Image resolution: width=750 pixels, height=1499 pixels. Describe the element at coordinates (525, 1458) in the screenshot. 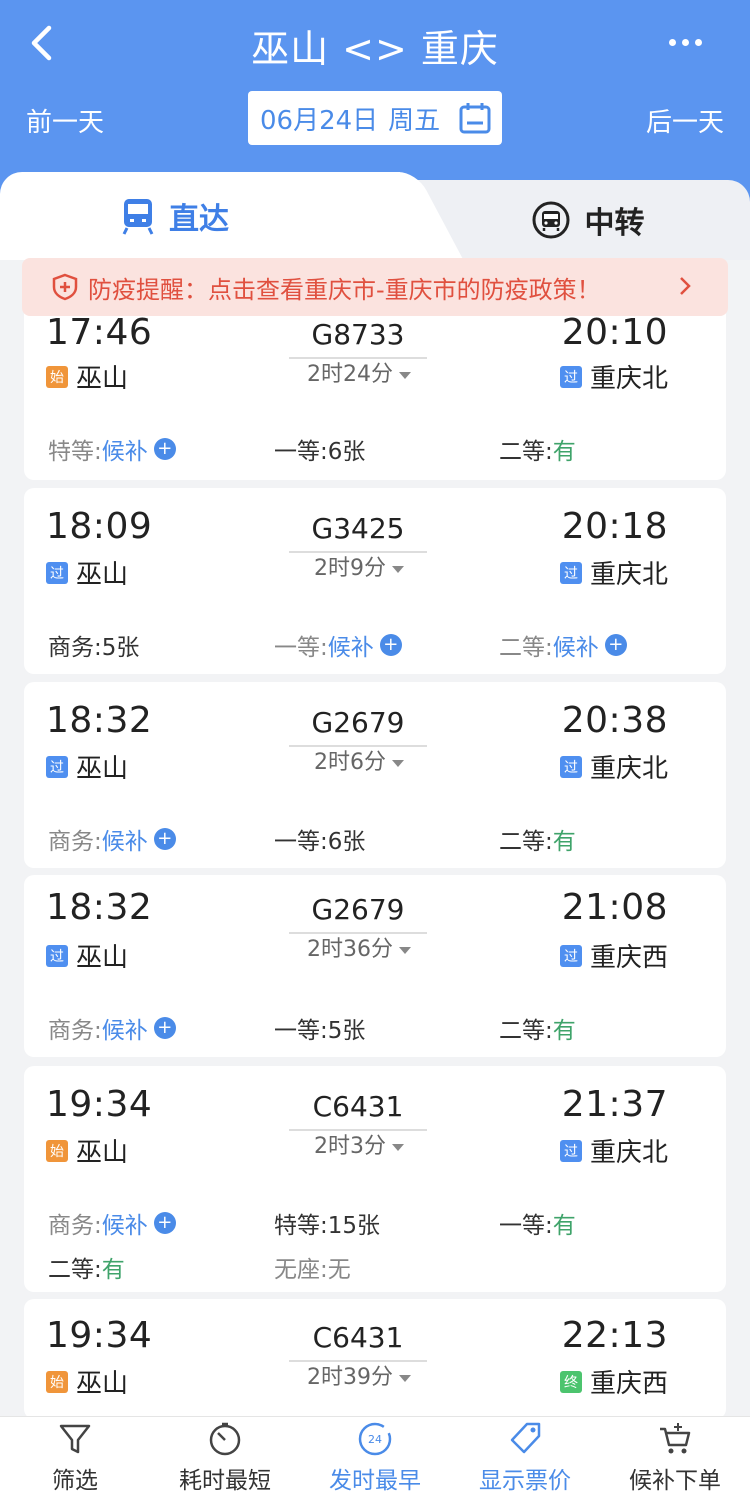

I see `show-price-button: 显示票价` at that location.